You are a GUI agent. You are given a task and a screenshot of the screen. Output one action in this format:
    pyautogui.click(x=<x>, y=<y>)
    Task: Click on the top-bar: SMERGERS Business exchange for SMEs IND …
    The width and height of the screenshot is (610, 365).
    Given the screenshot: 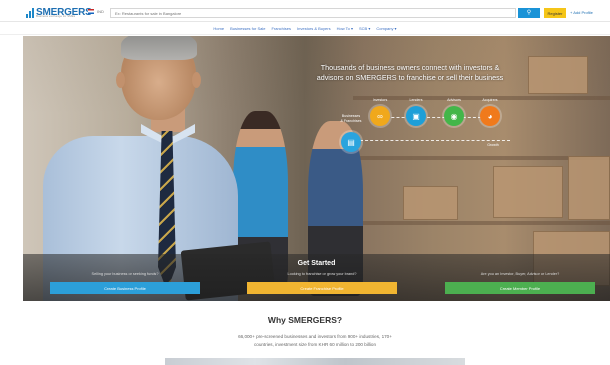 What is the action you would take?
    pyautogui.click(x=305, y=11)
    